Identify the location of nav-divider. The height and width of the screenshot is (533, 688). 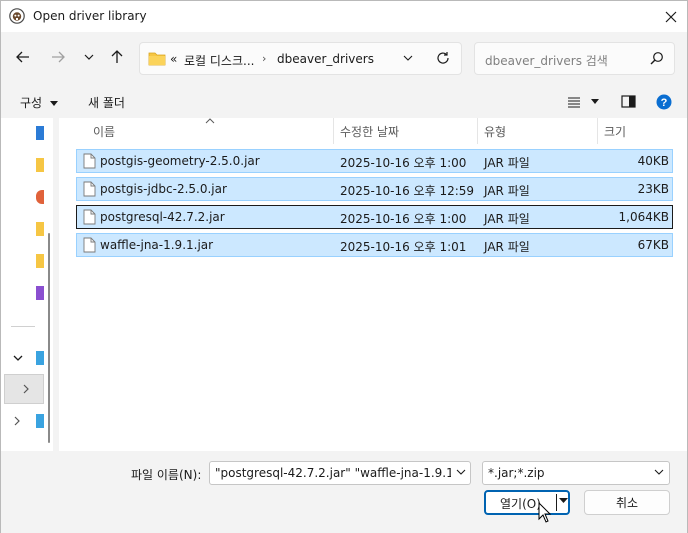
(23, 326).